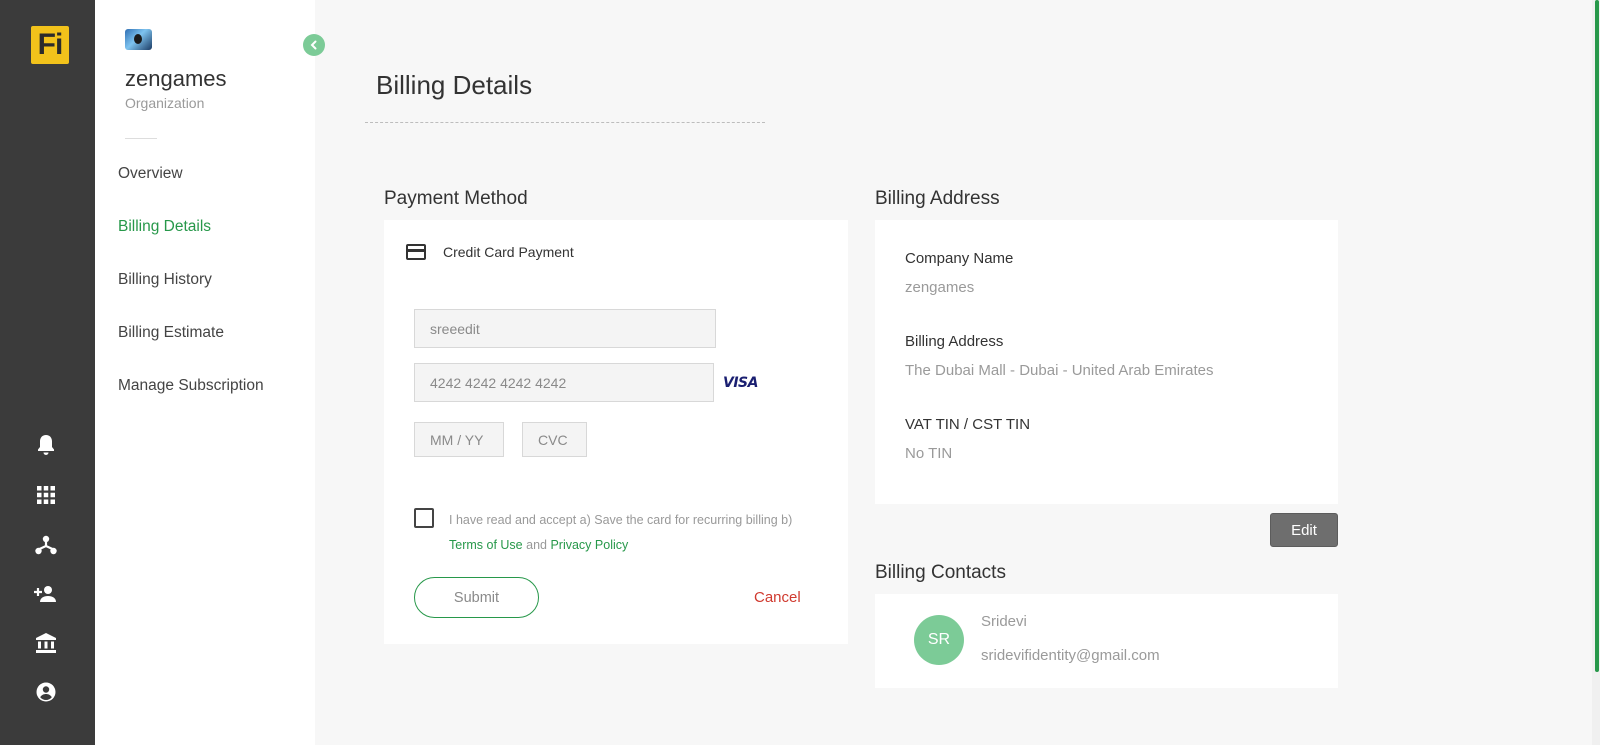 The image size is (1600, 745). I want to click on sidebar-item-overview: Overview, so click(150, 174).